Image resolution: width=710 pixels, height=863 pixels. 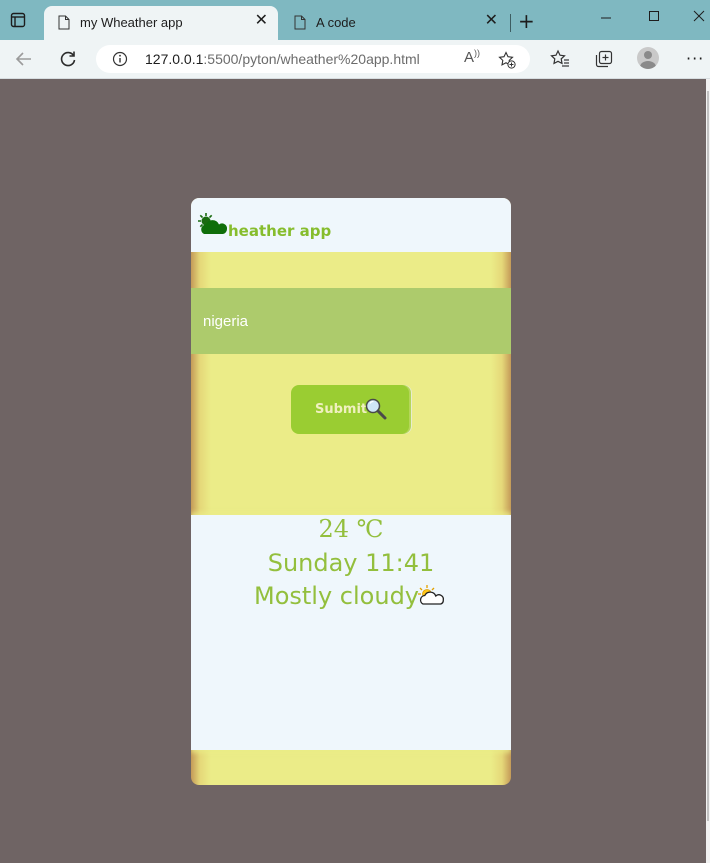 What do you see at coordinates (604, 61) in the screenshot?
I see `collections-icon` at bounding box center [604, 61].